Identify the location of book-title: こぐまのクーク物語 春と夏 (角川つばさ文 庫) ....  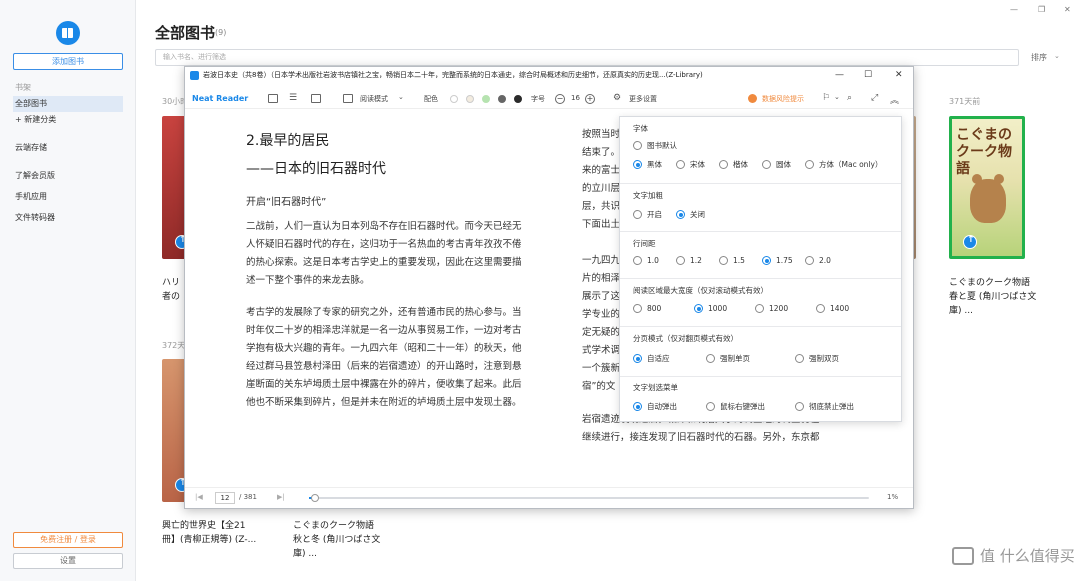
(992, 297).